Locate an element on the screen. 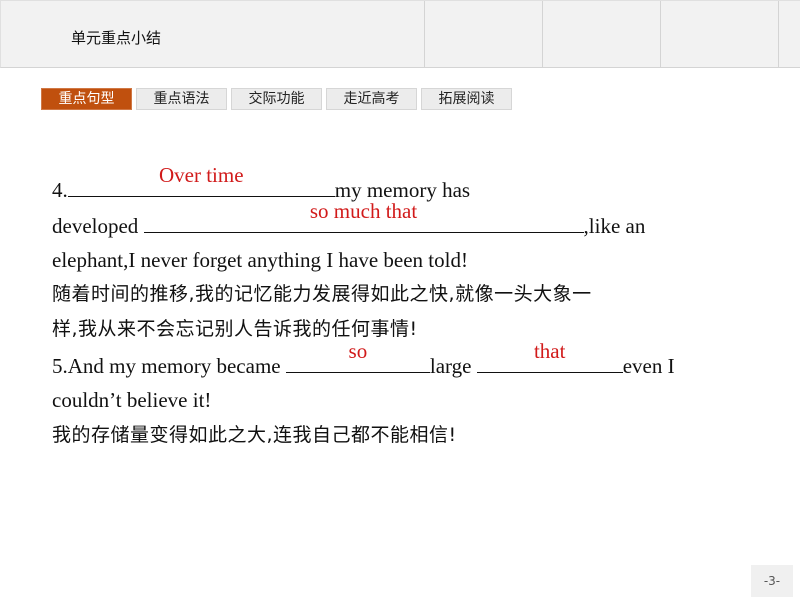  item4-blank1: Over time is located at coordinates (201, 180).